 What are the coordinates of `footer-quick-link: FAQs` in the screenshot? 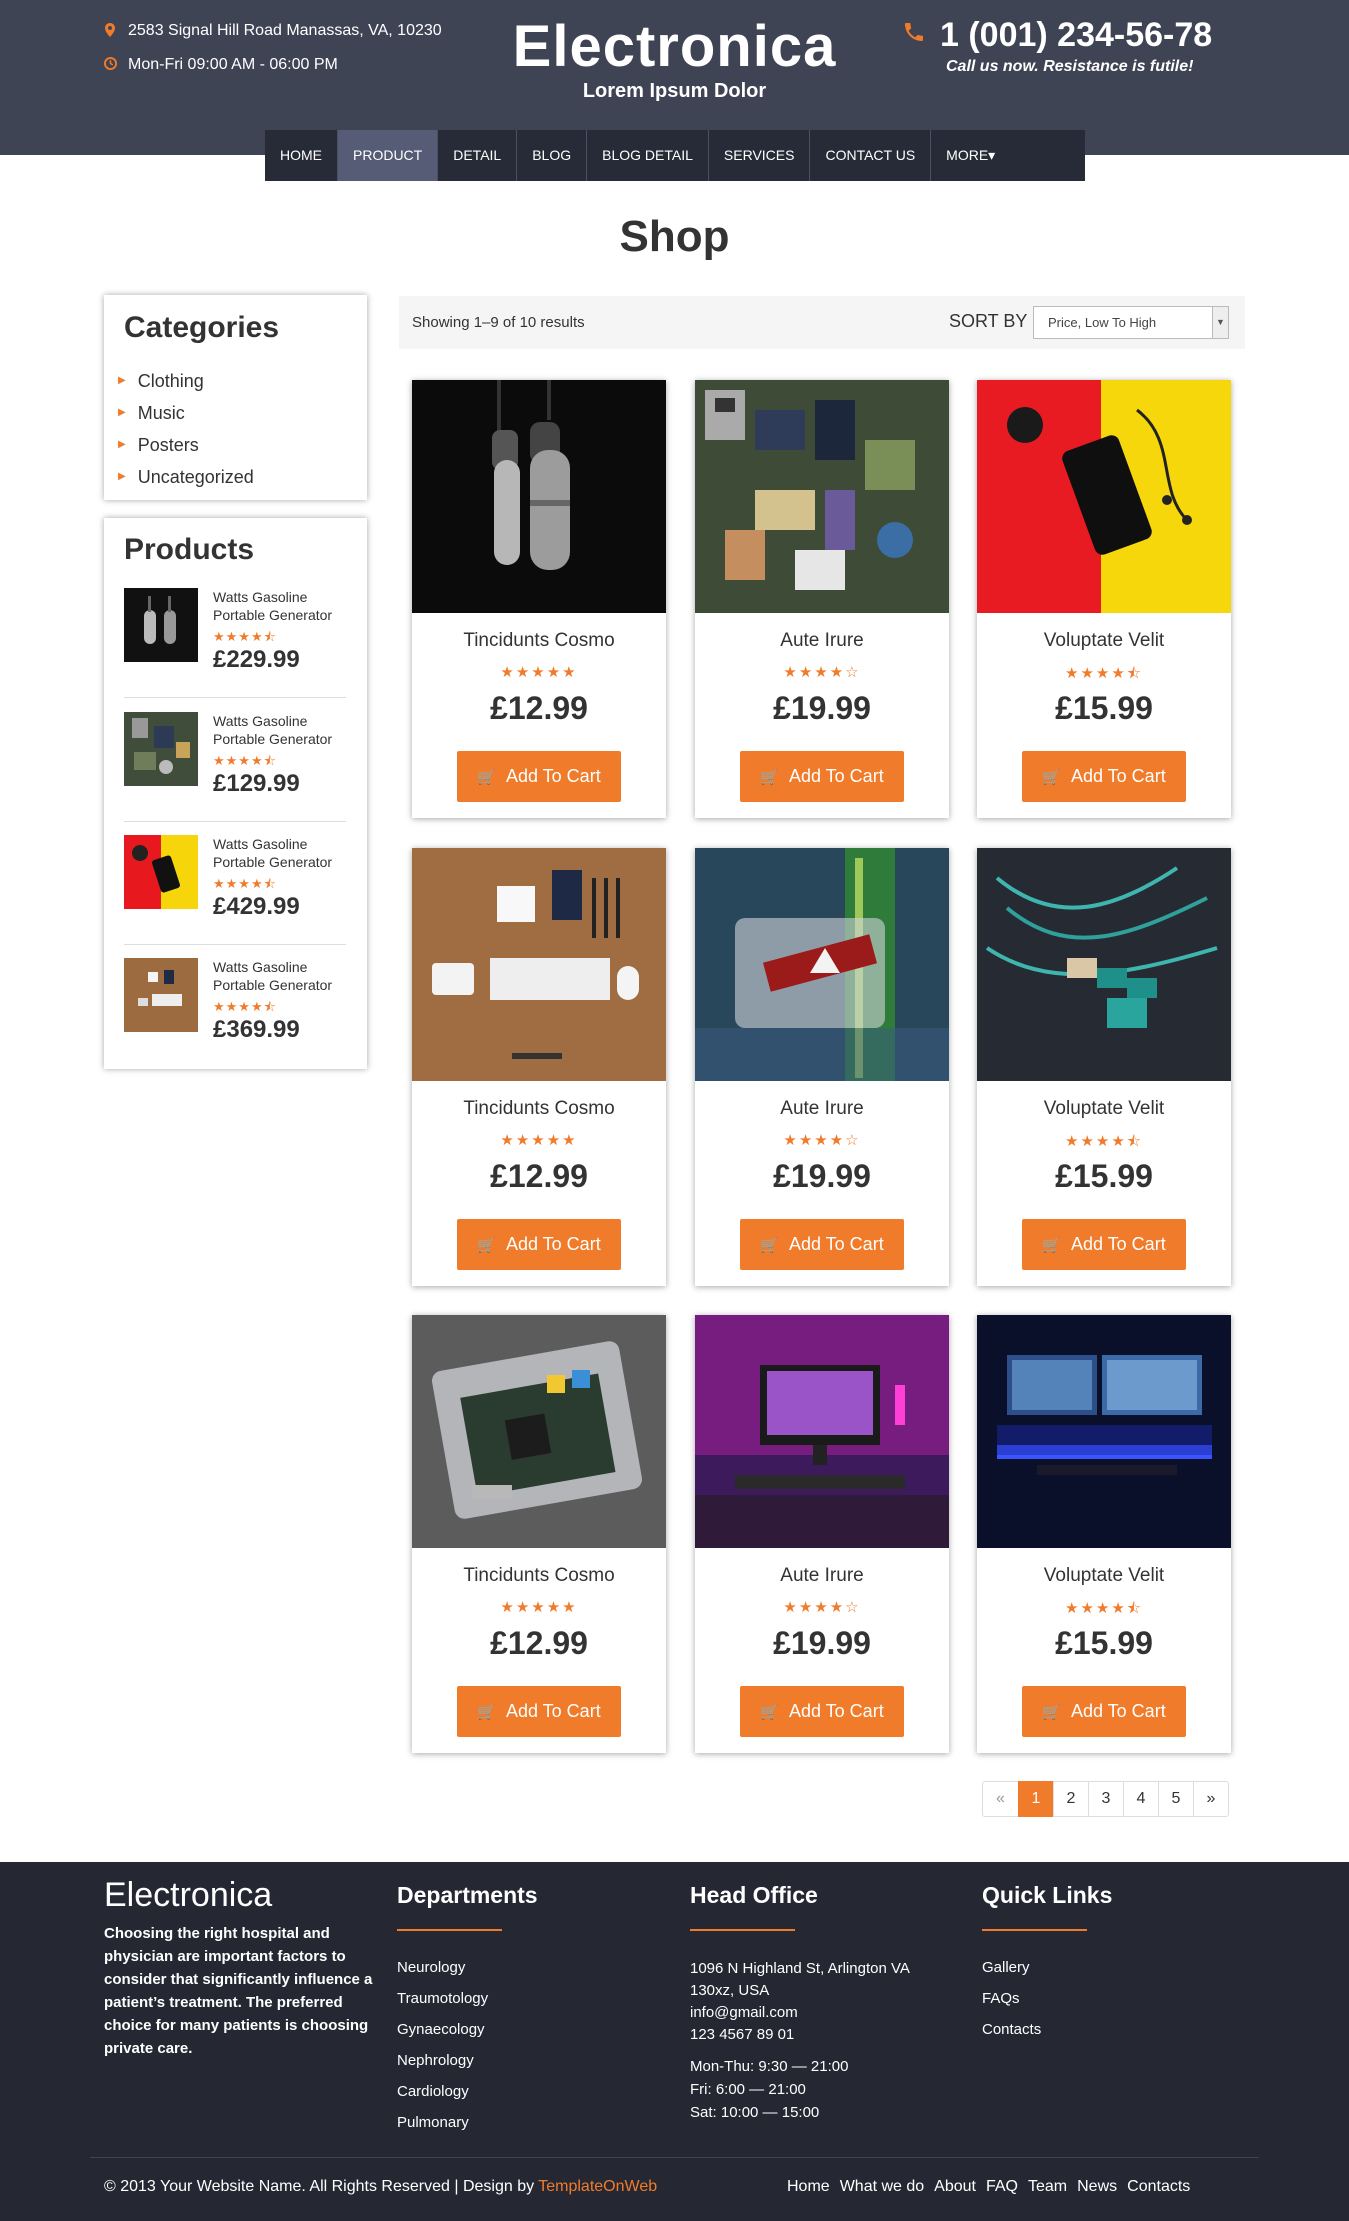 It's located at (1011, 1998).